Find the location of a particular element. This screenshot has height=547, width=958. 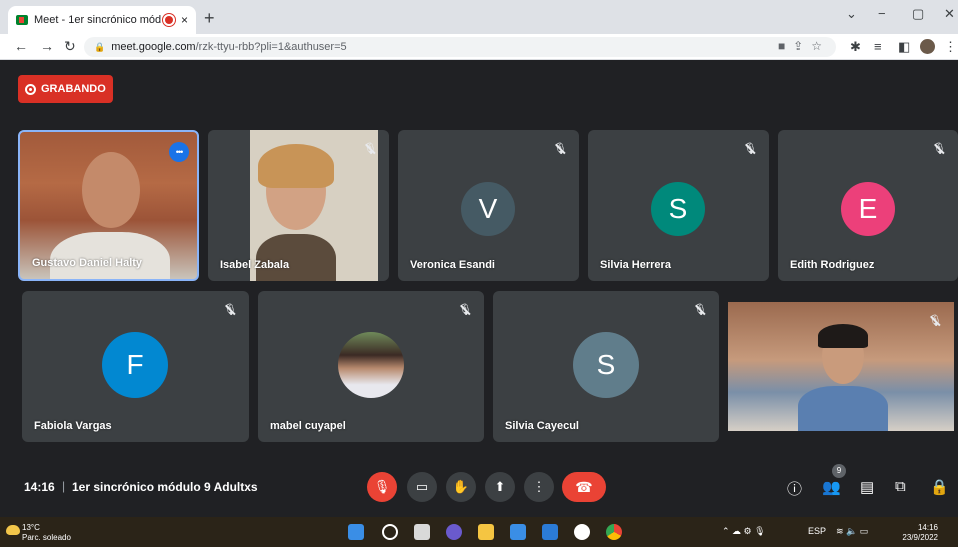

task-view-icon is located at coordinates (422, 532).